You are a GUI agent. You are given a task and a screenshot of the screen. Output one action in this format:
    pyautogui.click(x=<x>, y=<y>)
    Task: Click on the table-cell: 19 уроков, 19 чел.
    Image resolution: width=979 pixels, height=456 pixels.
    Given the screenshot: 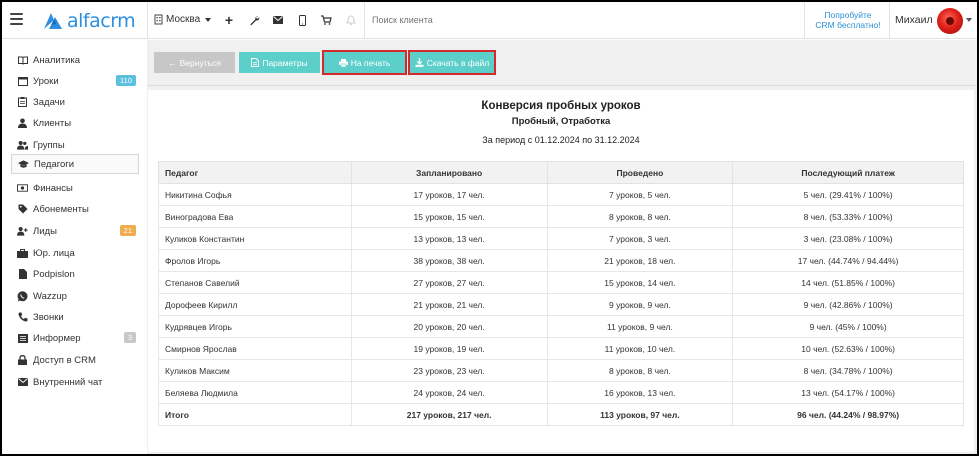 What is the action you would take?
    pyautogui.click(x=449, y=348)
    